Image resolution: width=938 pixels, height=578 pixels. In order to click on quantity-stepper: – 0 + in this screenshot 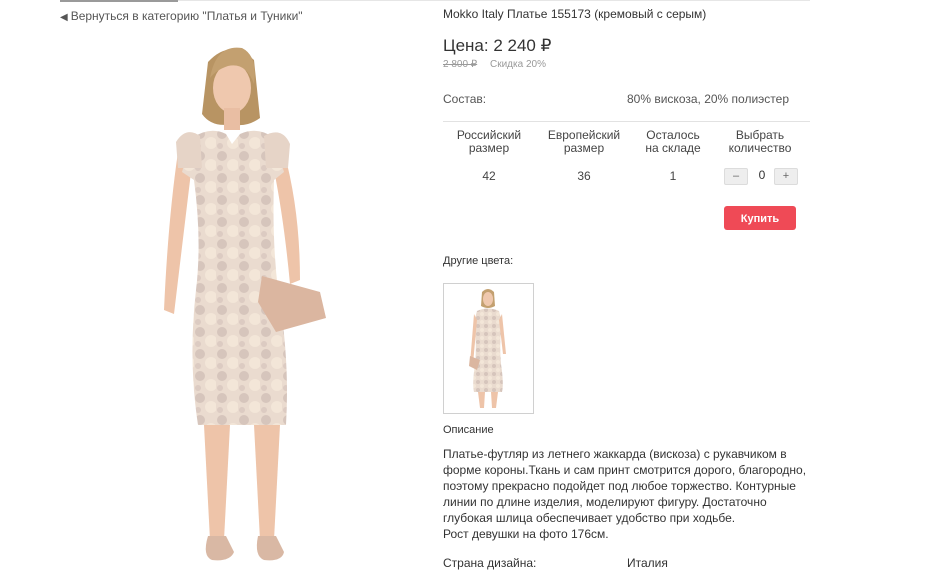, I will do `click(769, 176)`.